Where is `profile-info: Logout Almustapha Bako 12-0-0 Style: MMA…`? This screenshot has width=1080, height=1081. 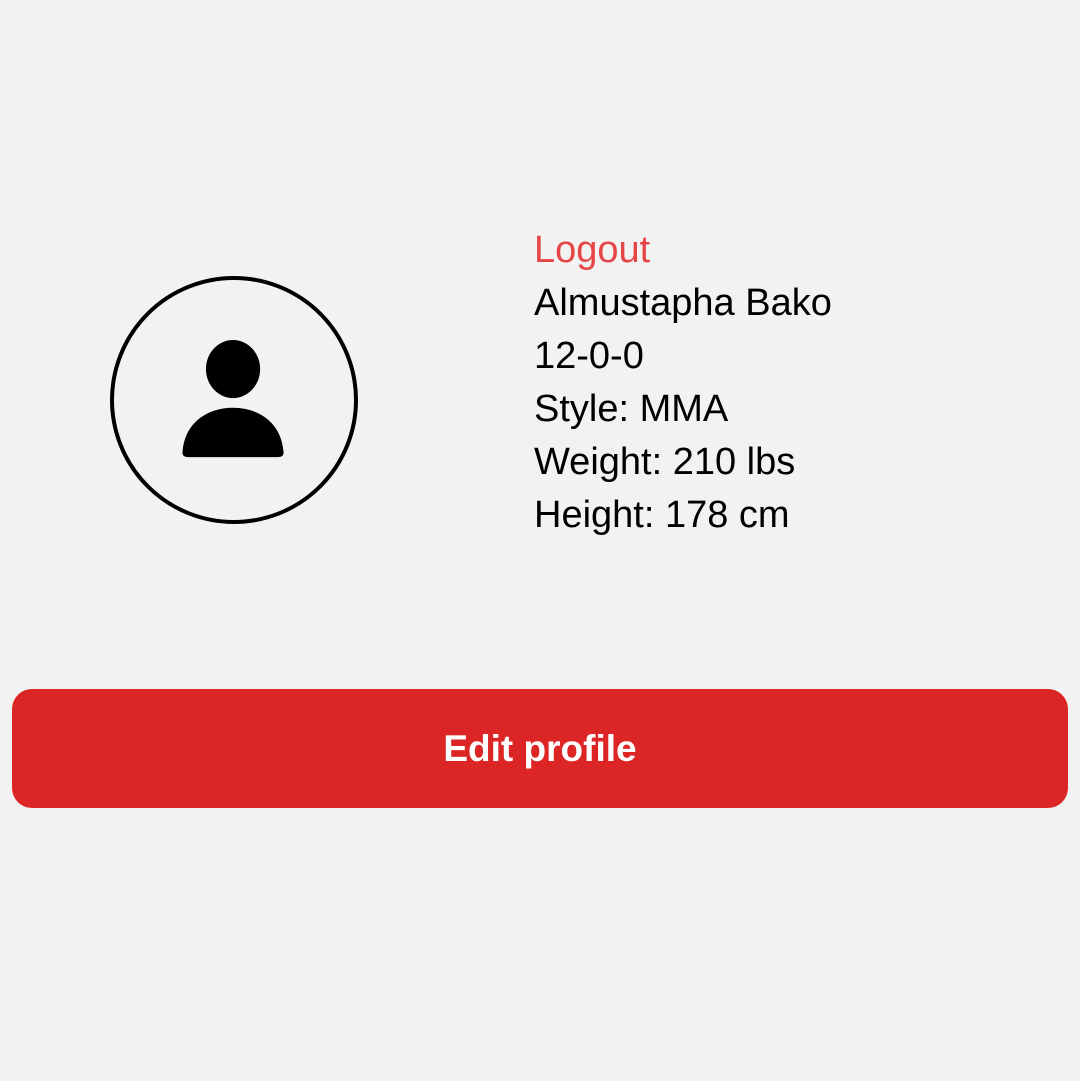
profile-info: Logout Almustapha Bako 12-0-0 Style: MMA… is located at coordinates (794, 383).